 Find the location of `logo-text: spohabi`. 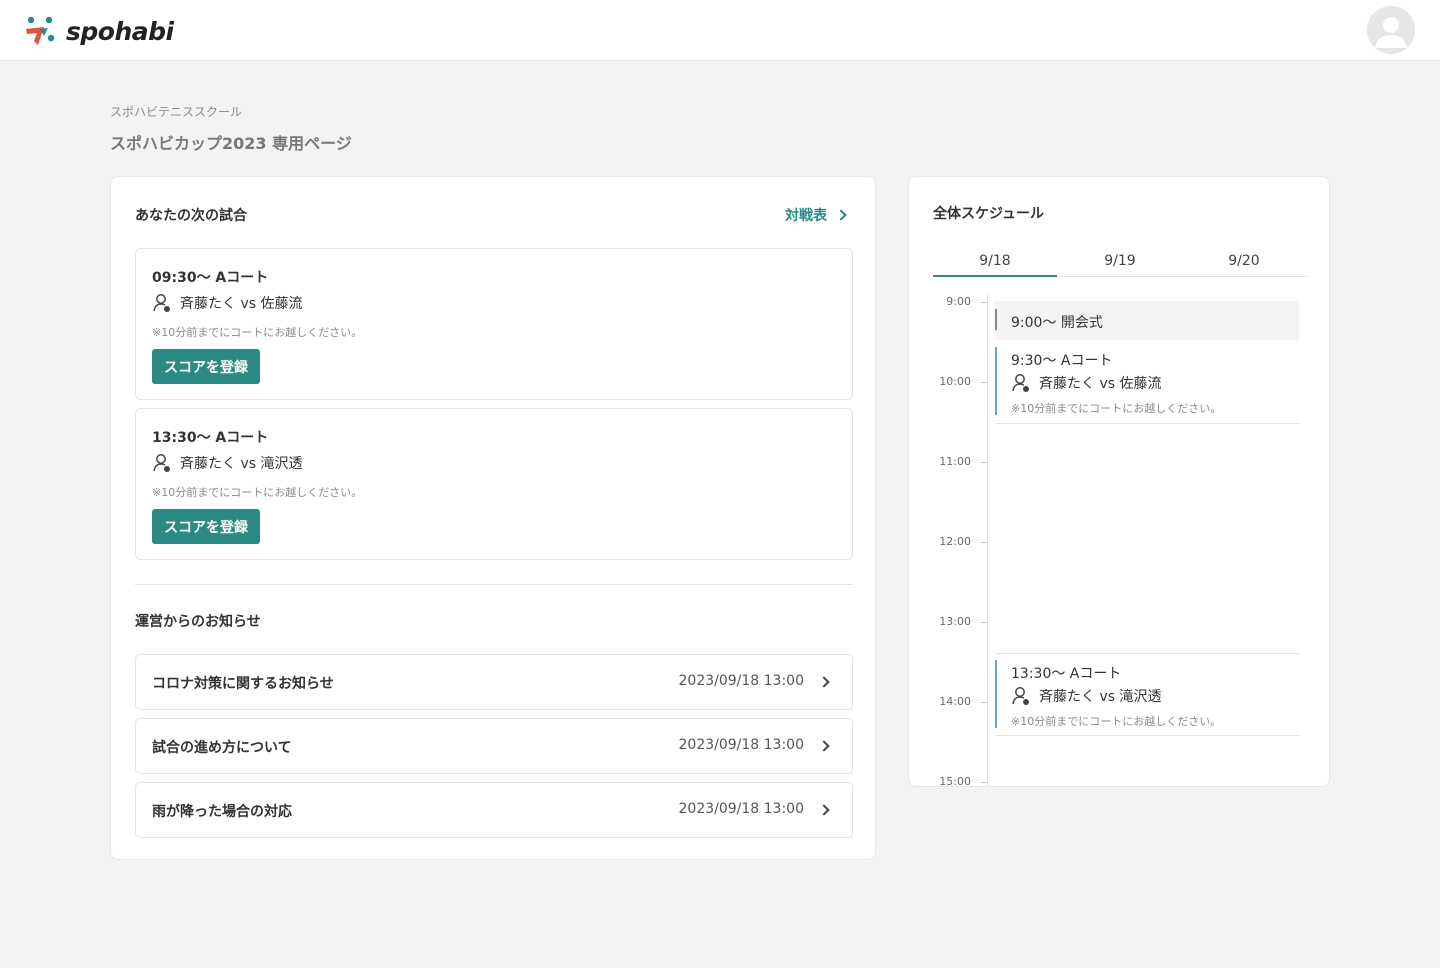

logo-text: spohabi is located at coordinates (120, 31).